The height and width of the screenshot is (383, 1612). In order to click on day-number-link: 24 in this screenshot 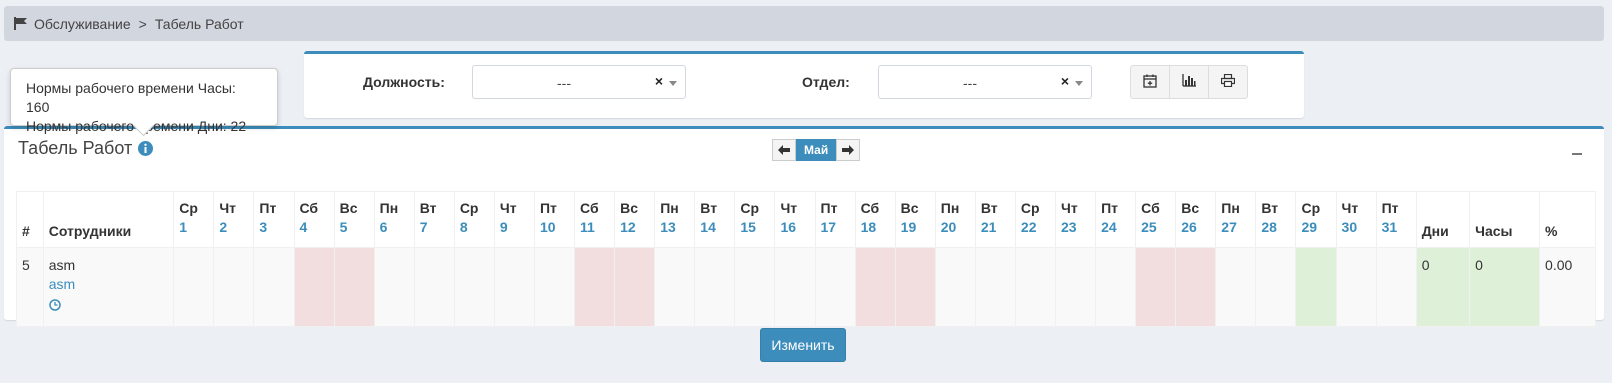, I will do `click(1115, 227)`.